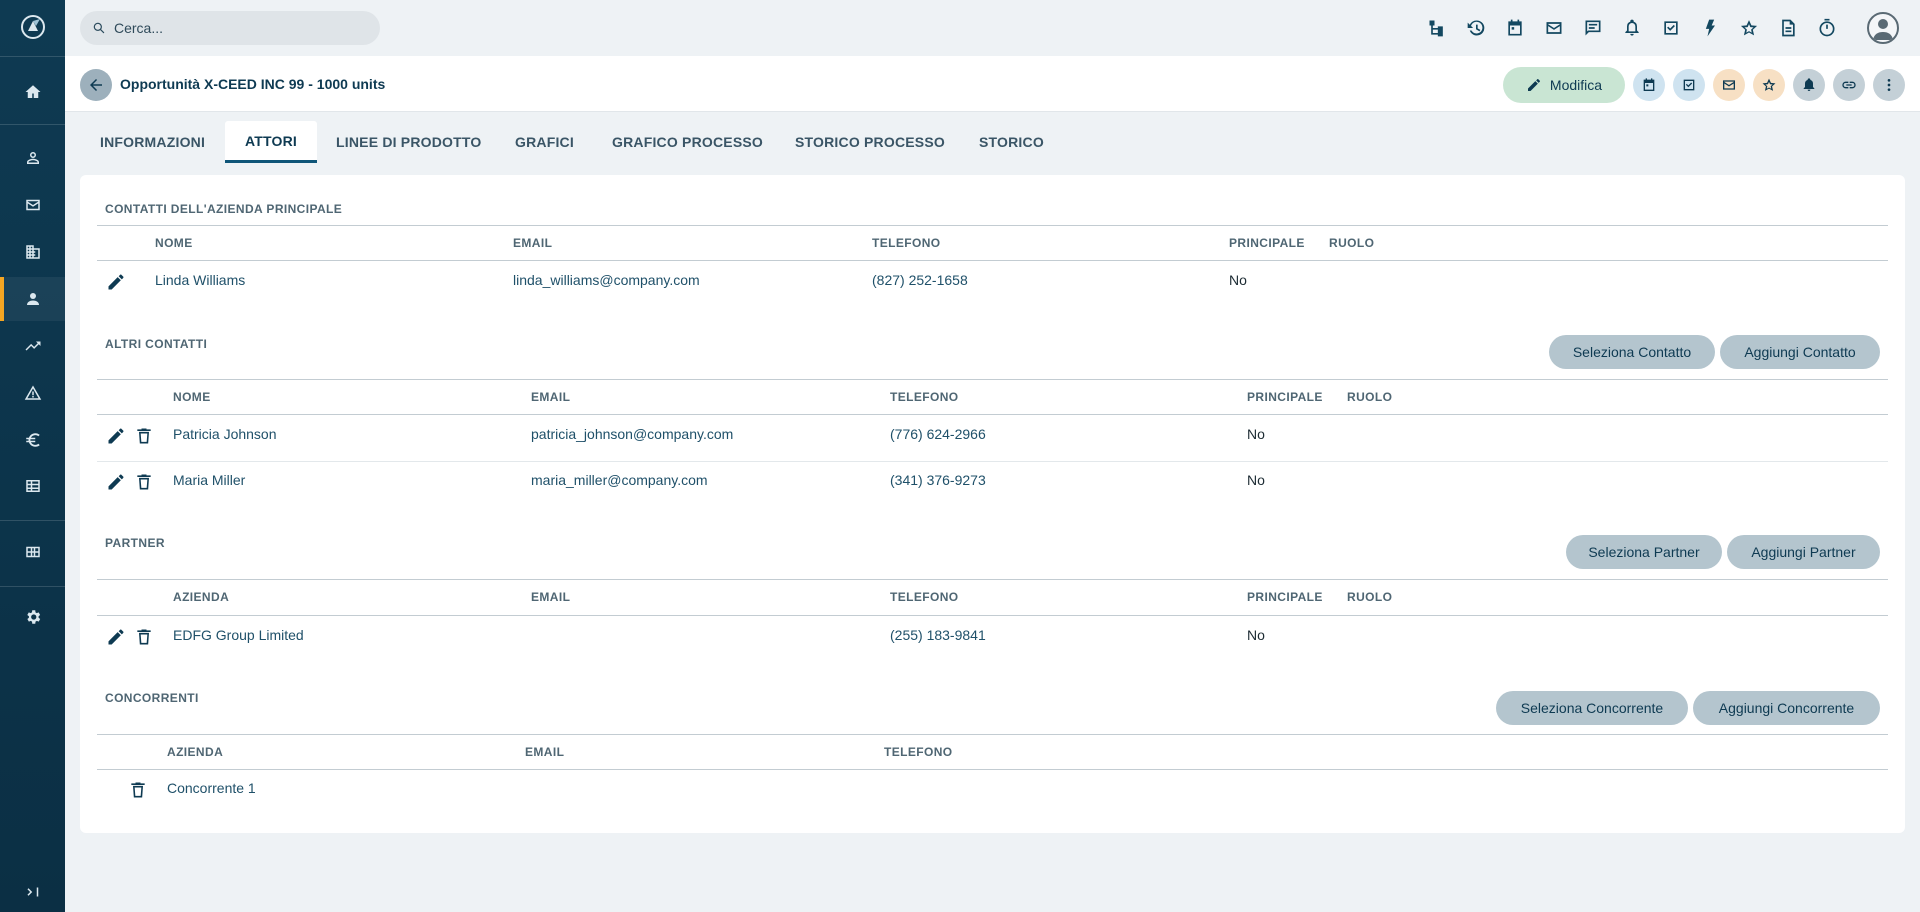  I want to click on add-partner-button: Aggiungi Partner, so click(1803, 552).